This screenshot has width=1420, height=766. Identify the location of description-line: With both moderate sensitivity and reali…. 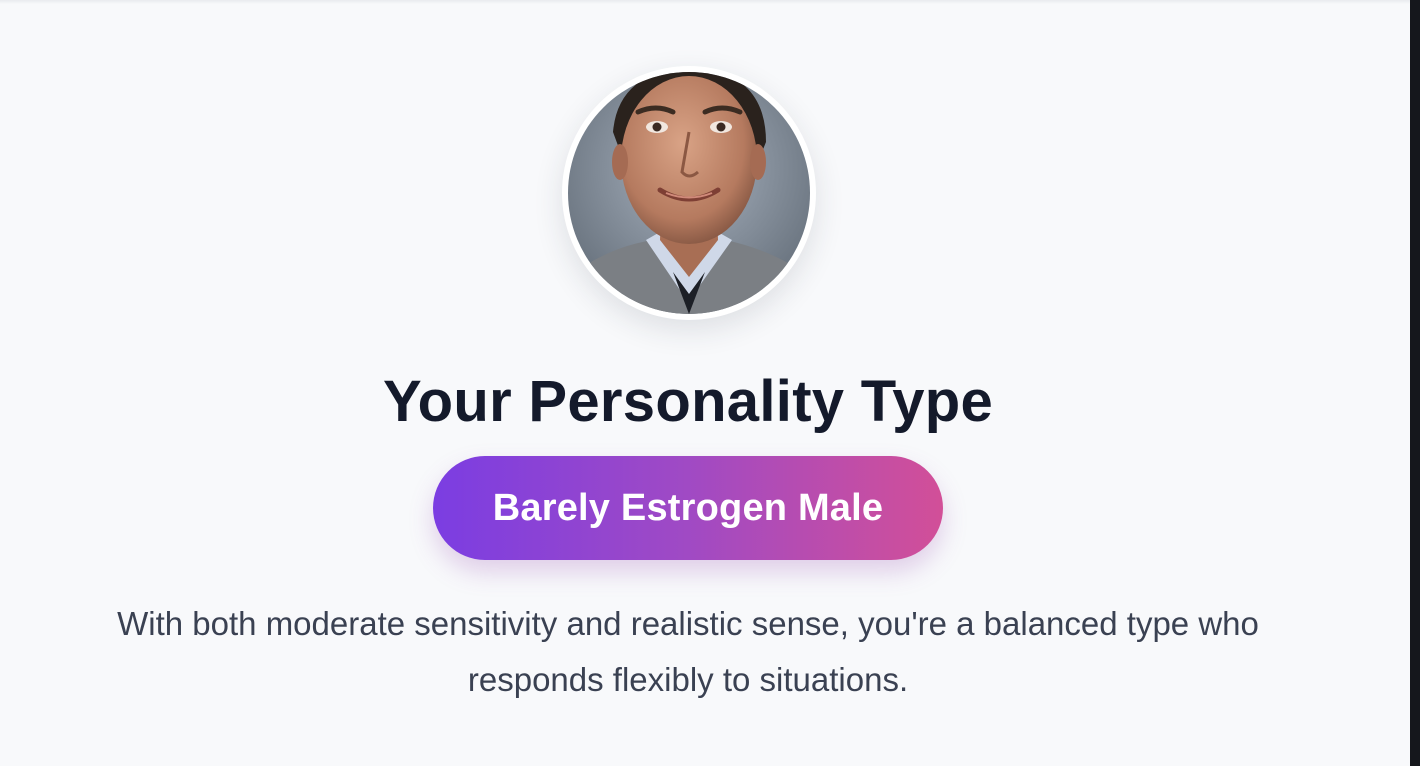
(688, 623).